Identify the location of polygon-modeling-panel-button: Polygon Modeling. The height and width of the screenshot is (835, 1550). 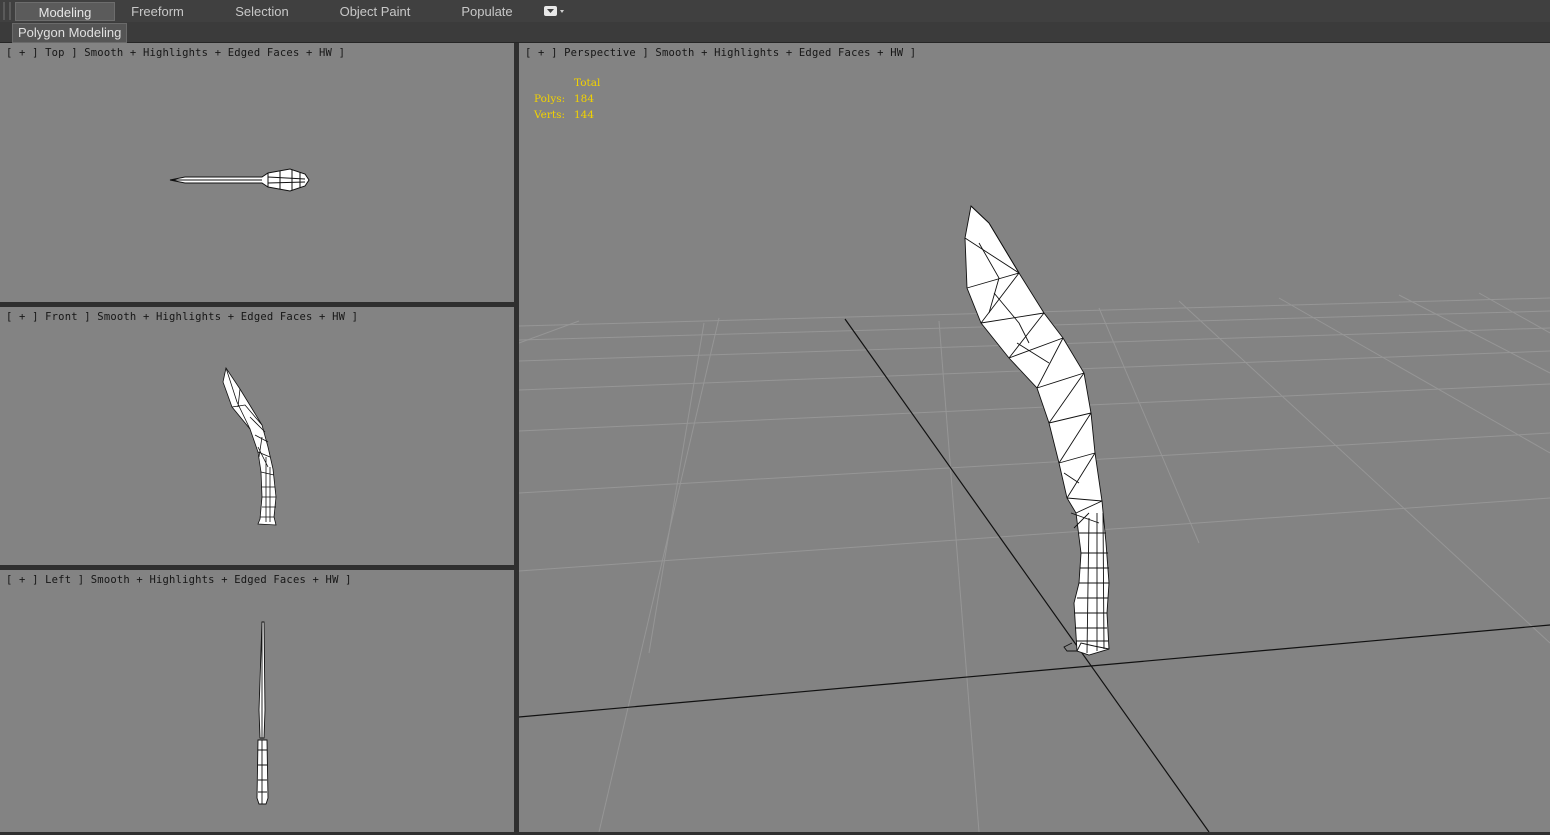
(70, 33).